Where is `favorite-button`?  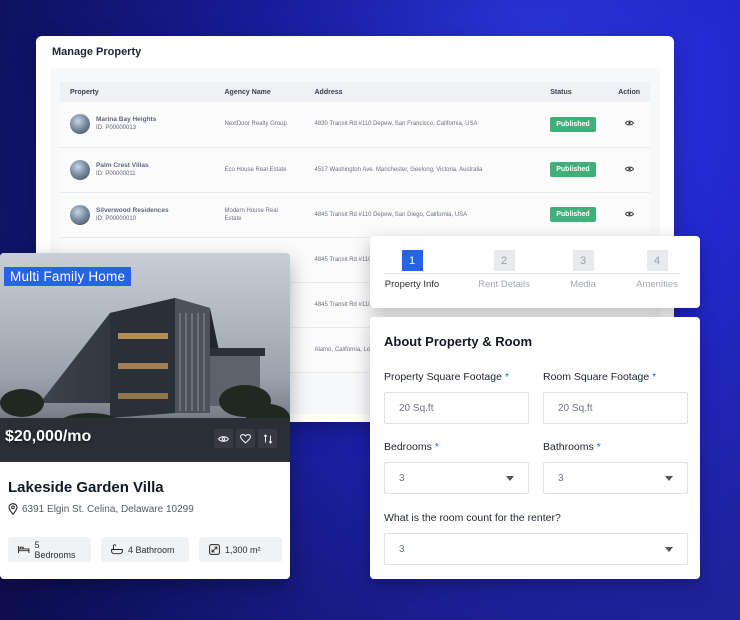
favorite-button is located at coordinates (245, 438).